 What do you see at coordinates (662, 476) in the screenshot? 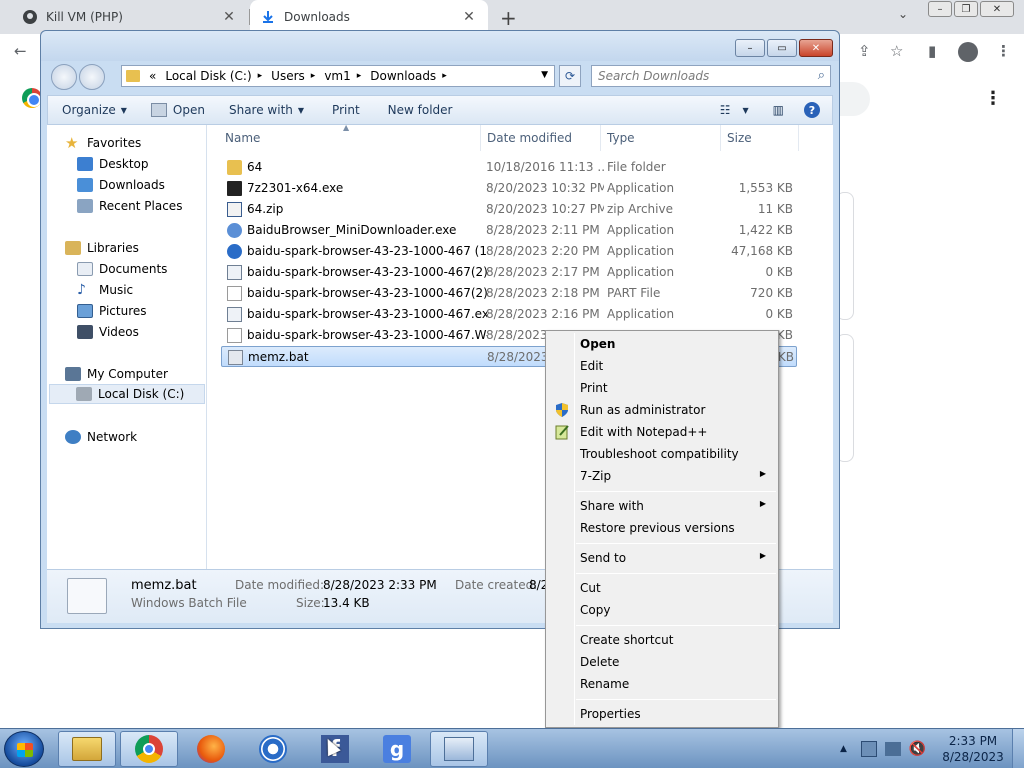
I see `menu-item-7zip: 7-Zip ▶` at bounding box center [662, 476].